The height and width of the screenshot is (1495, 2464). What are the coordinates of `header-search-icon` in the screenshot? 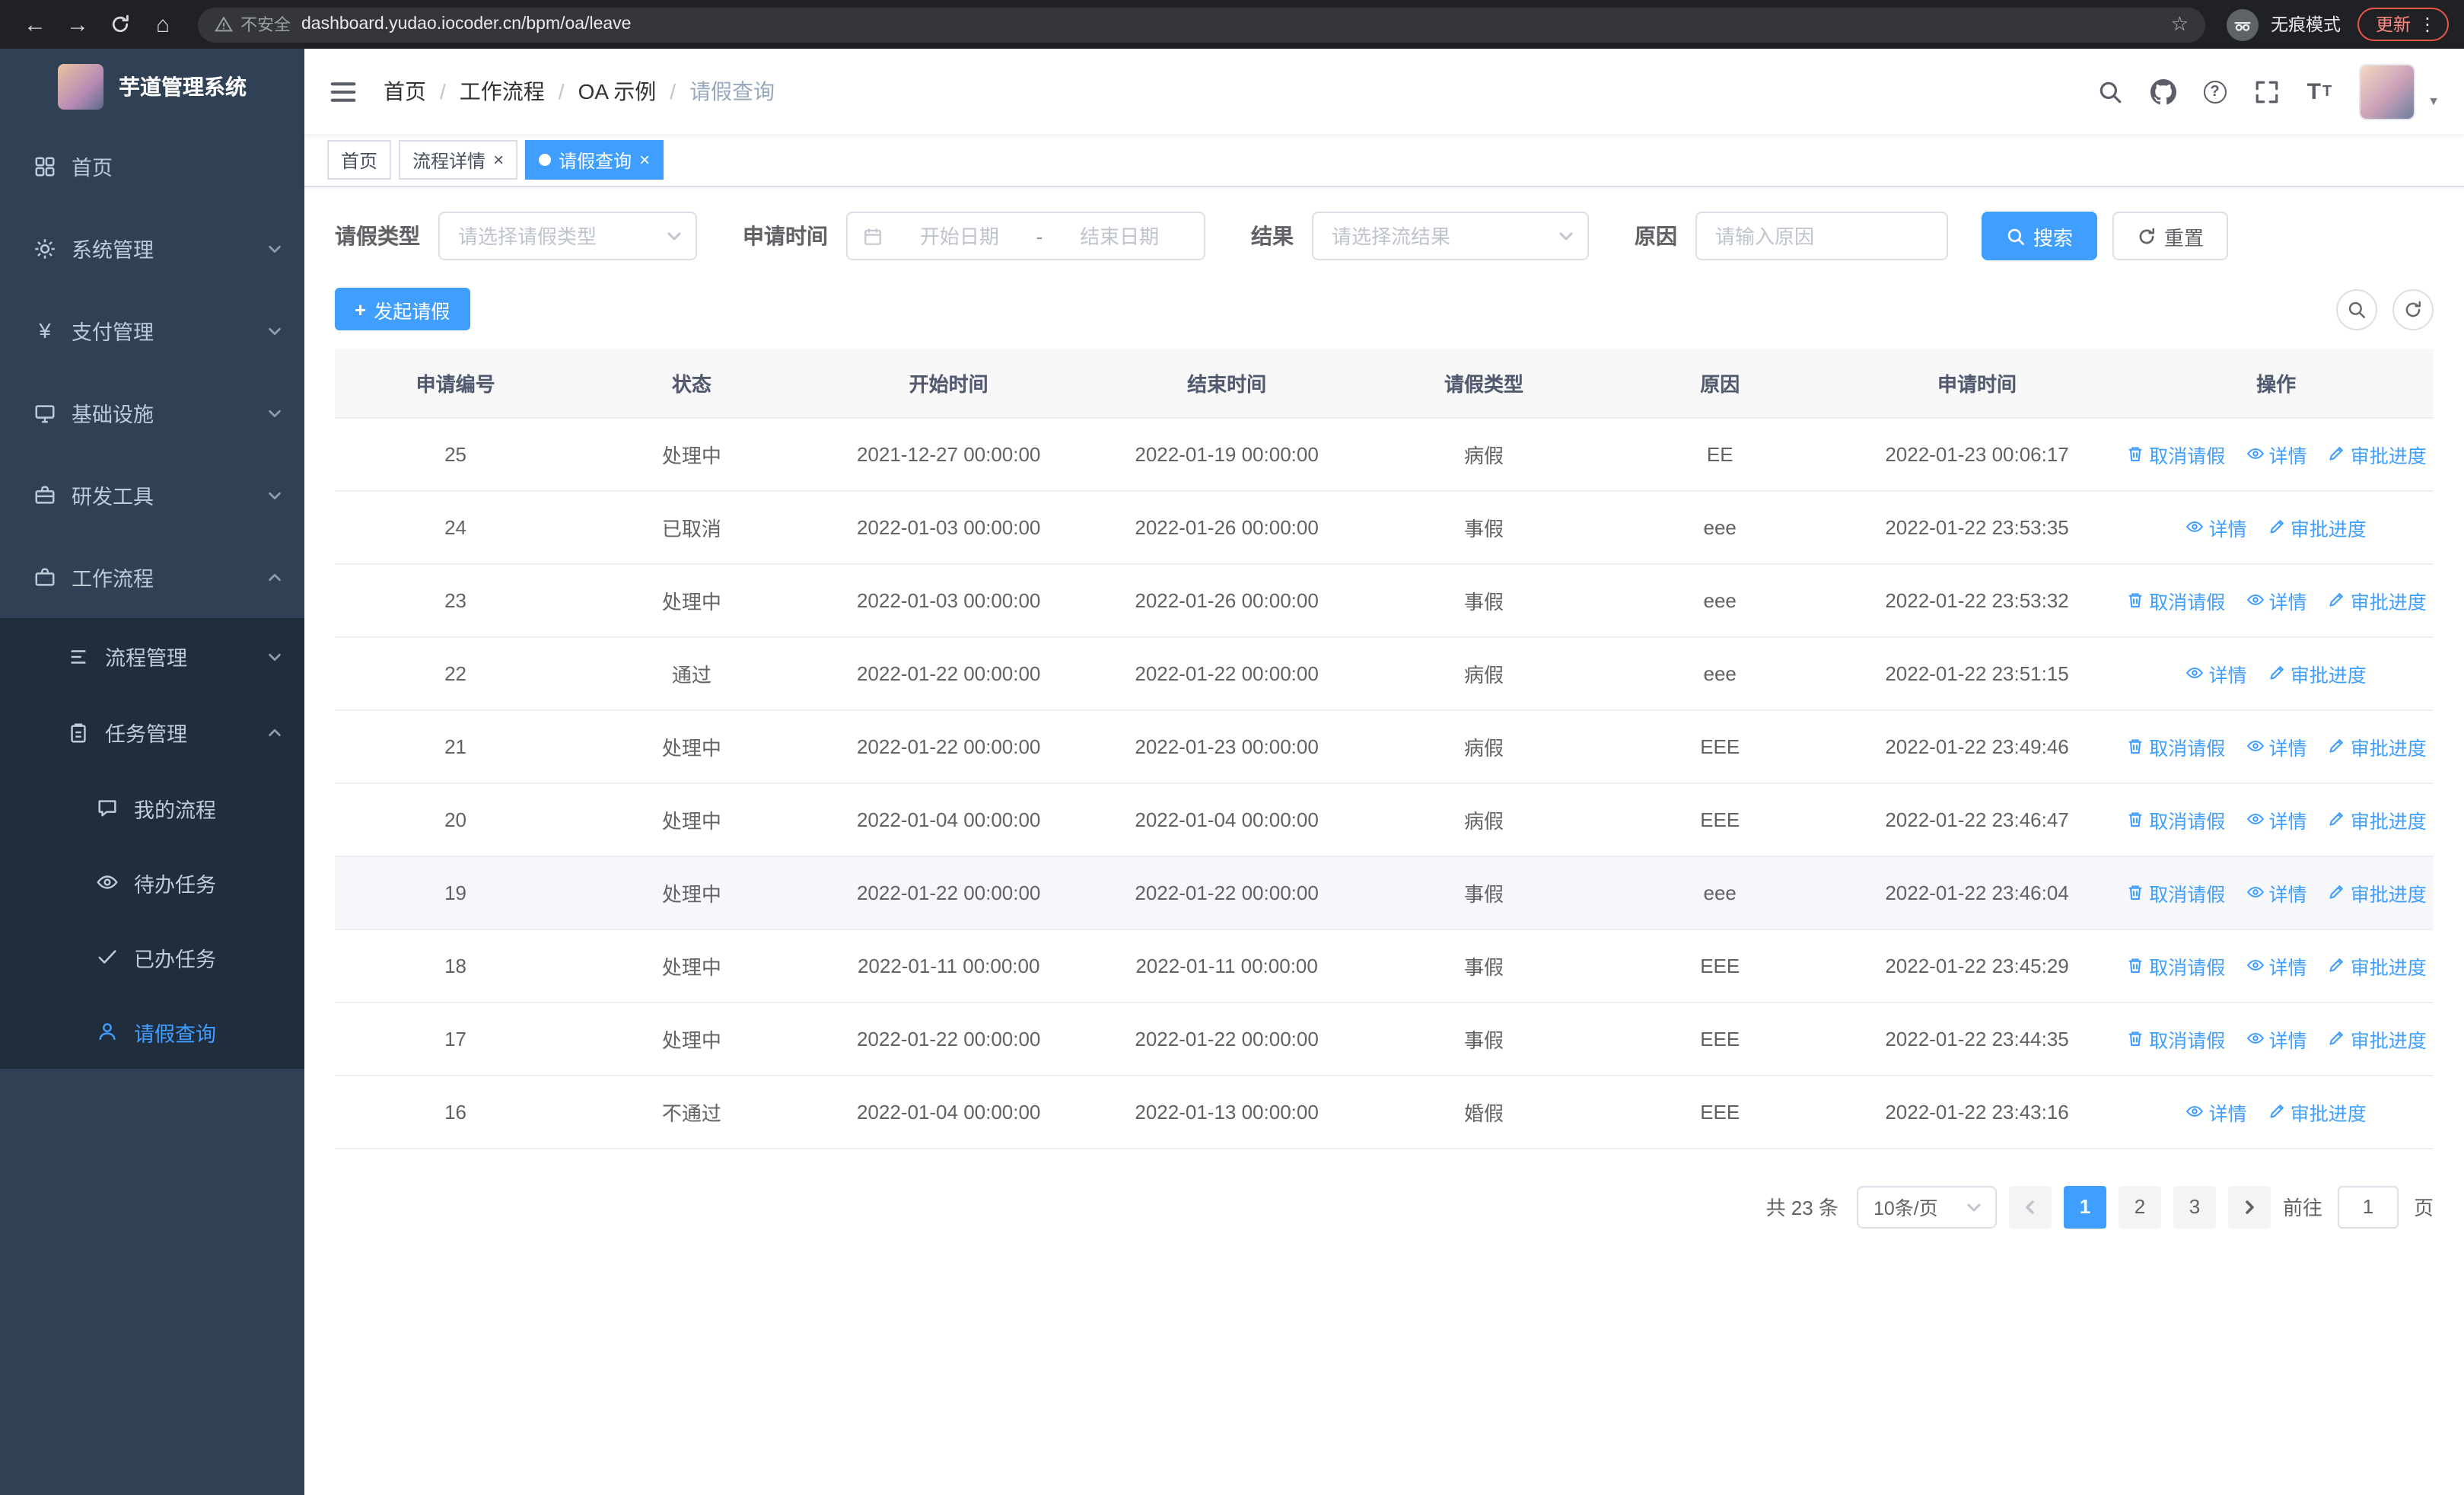 It's located at (2110, 91).